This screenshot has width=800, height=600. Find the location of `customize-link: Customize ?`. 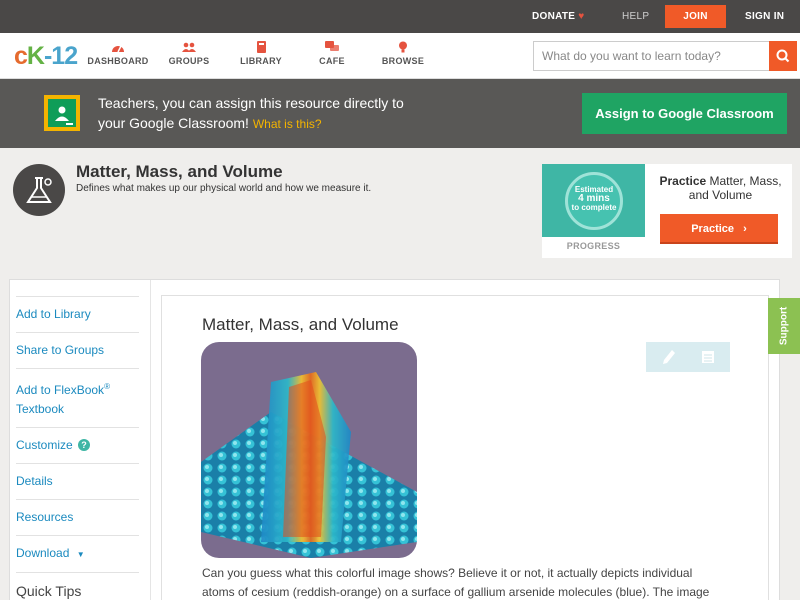

customize-link: Customize ? is located at coordinates (77, 445).